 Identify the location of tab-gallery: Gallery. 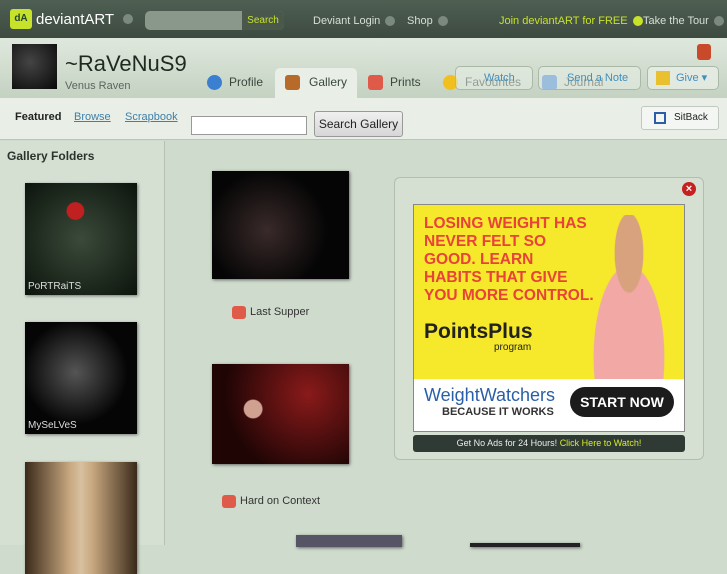
(316, 83).